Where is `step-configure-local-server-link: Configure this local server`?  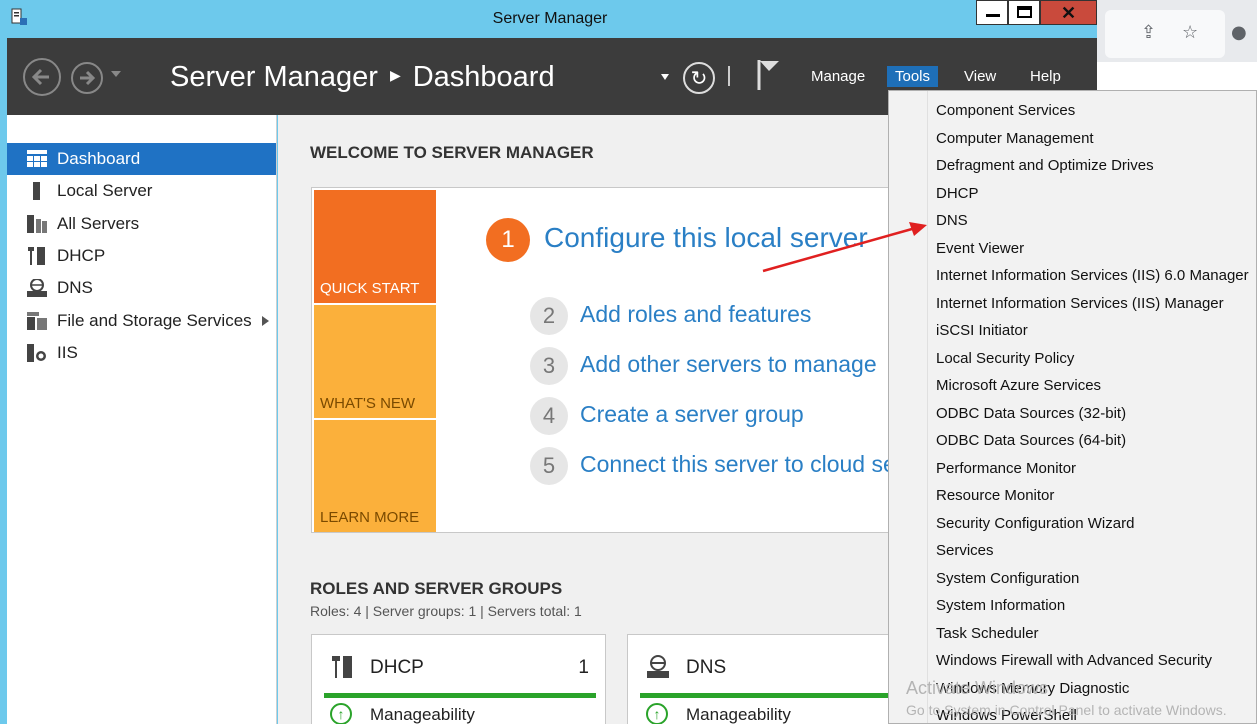
step-configure-local-server-link: Configure this local server is located at coordinates (706, 238).